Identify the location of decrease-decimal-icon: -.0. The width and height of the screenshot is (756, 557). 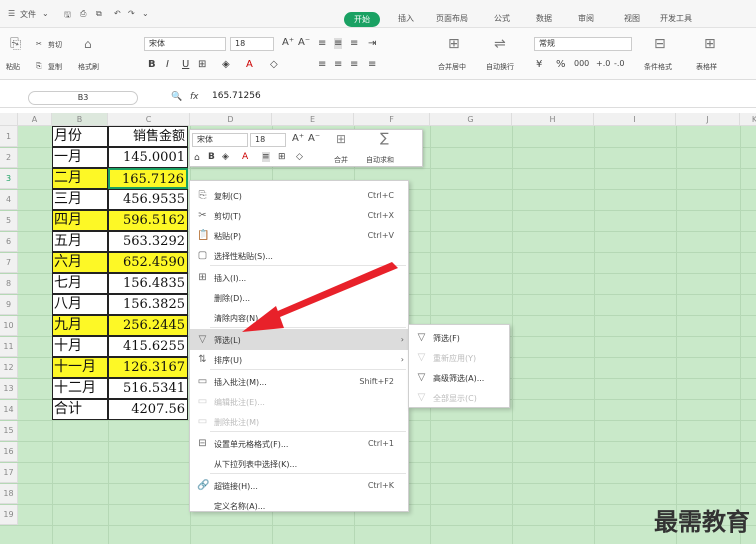
(619, 63).